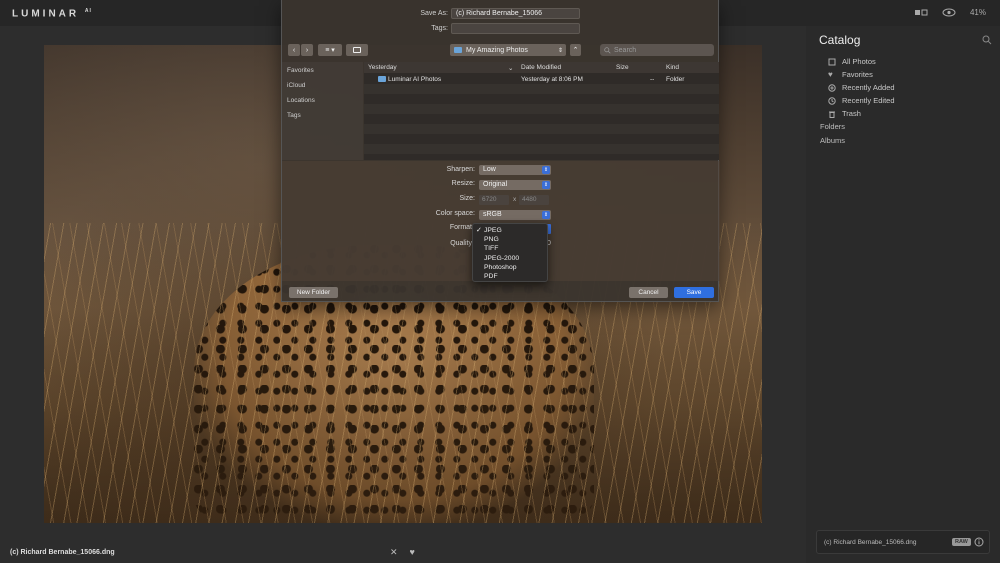 This screenshot has height=563, width=1000. I want to click on app-logo: LUMINAR AI, so click(52, 14).